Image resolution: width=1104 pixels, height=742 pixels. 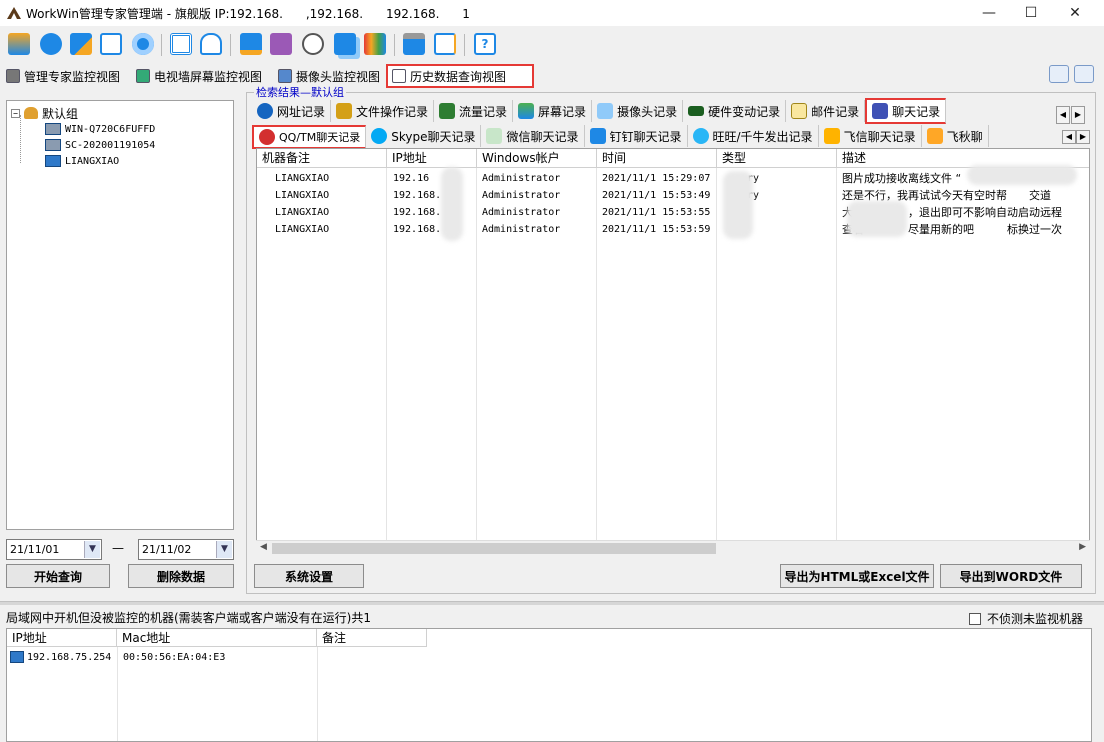 What do you see at coordinates (19, 44) in the screenshot?
I see `stack-icon` at bounding box center [19, 44].